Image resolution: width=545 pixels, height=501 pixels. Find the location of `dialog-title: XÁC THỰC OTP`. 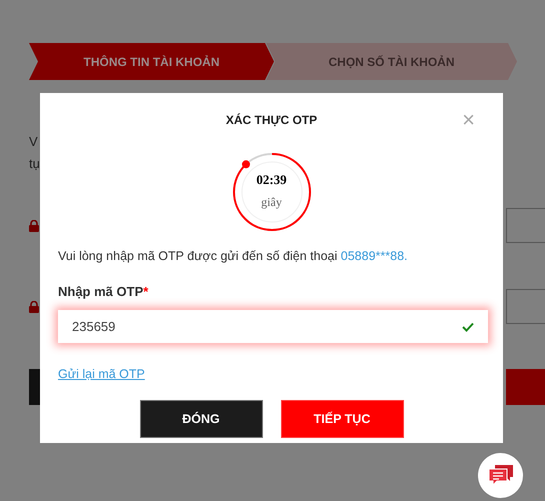

dialog-title: XÁC THỰC OTP is located at coordinates (272, 120).